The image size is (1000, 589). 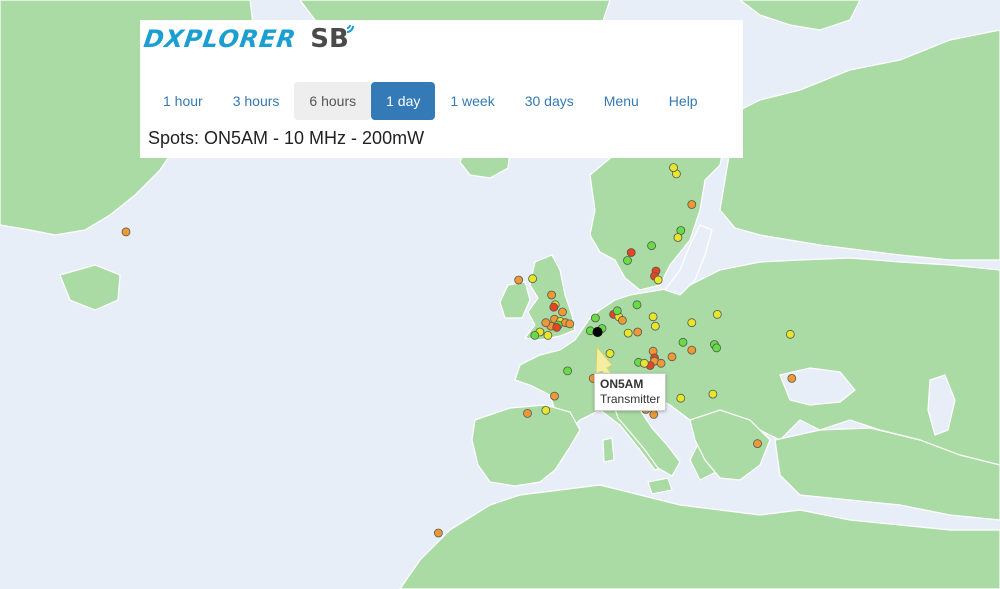 What do you see at coordinates (683, 101) in the screenshot?
I see `nav-item-help: Help` at bounding box center [683, 101].